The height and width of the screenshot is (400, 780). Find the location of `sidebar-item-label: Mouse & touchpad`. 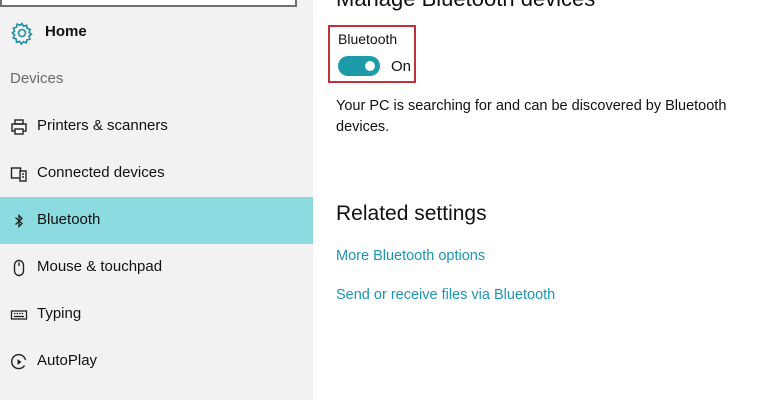

sidebar-item-label: Mouse & touchpad is located at coordinates (100, 266).